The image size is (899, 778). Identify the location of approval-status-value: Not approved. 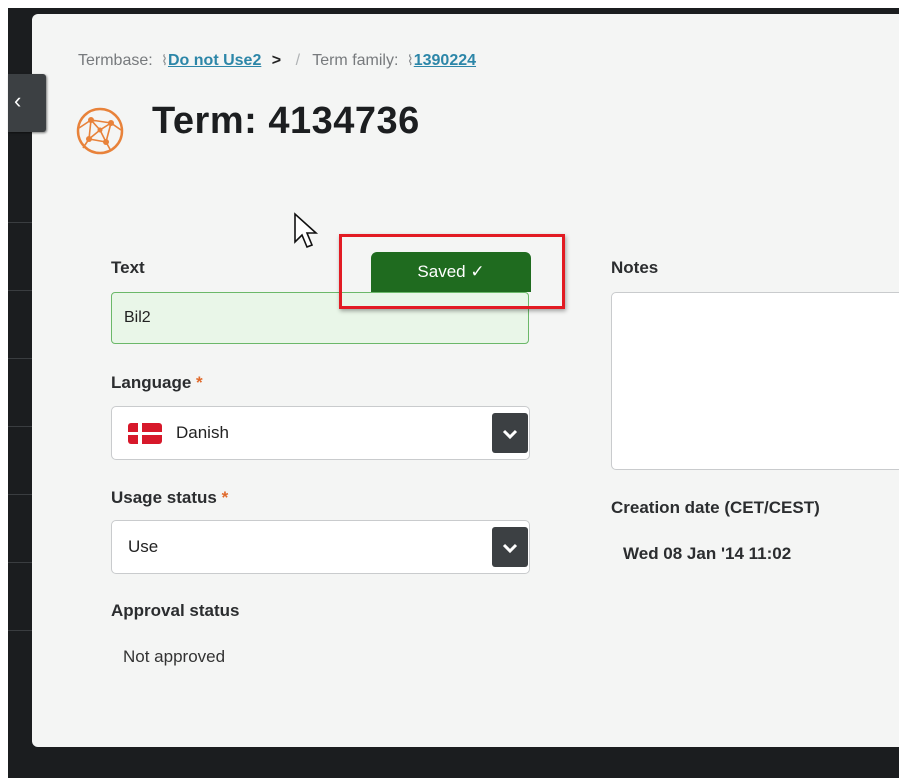
(174, 656).